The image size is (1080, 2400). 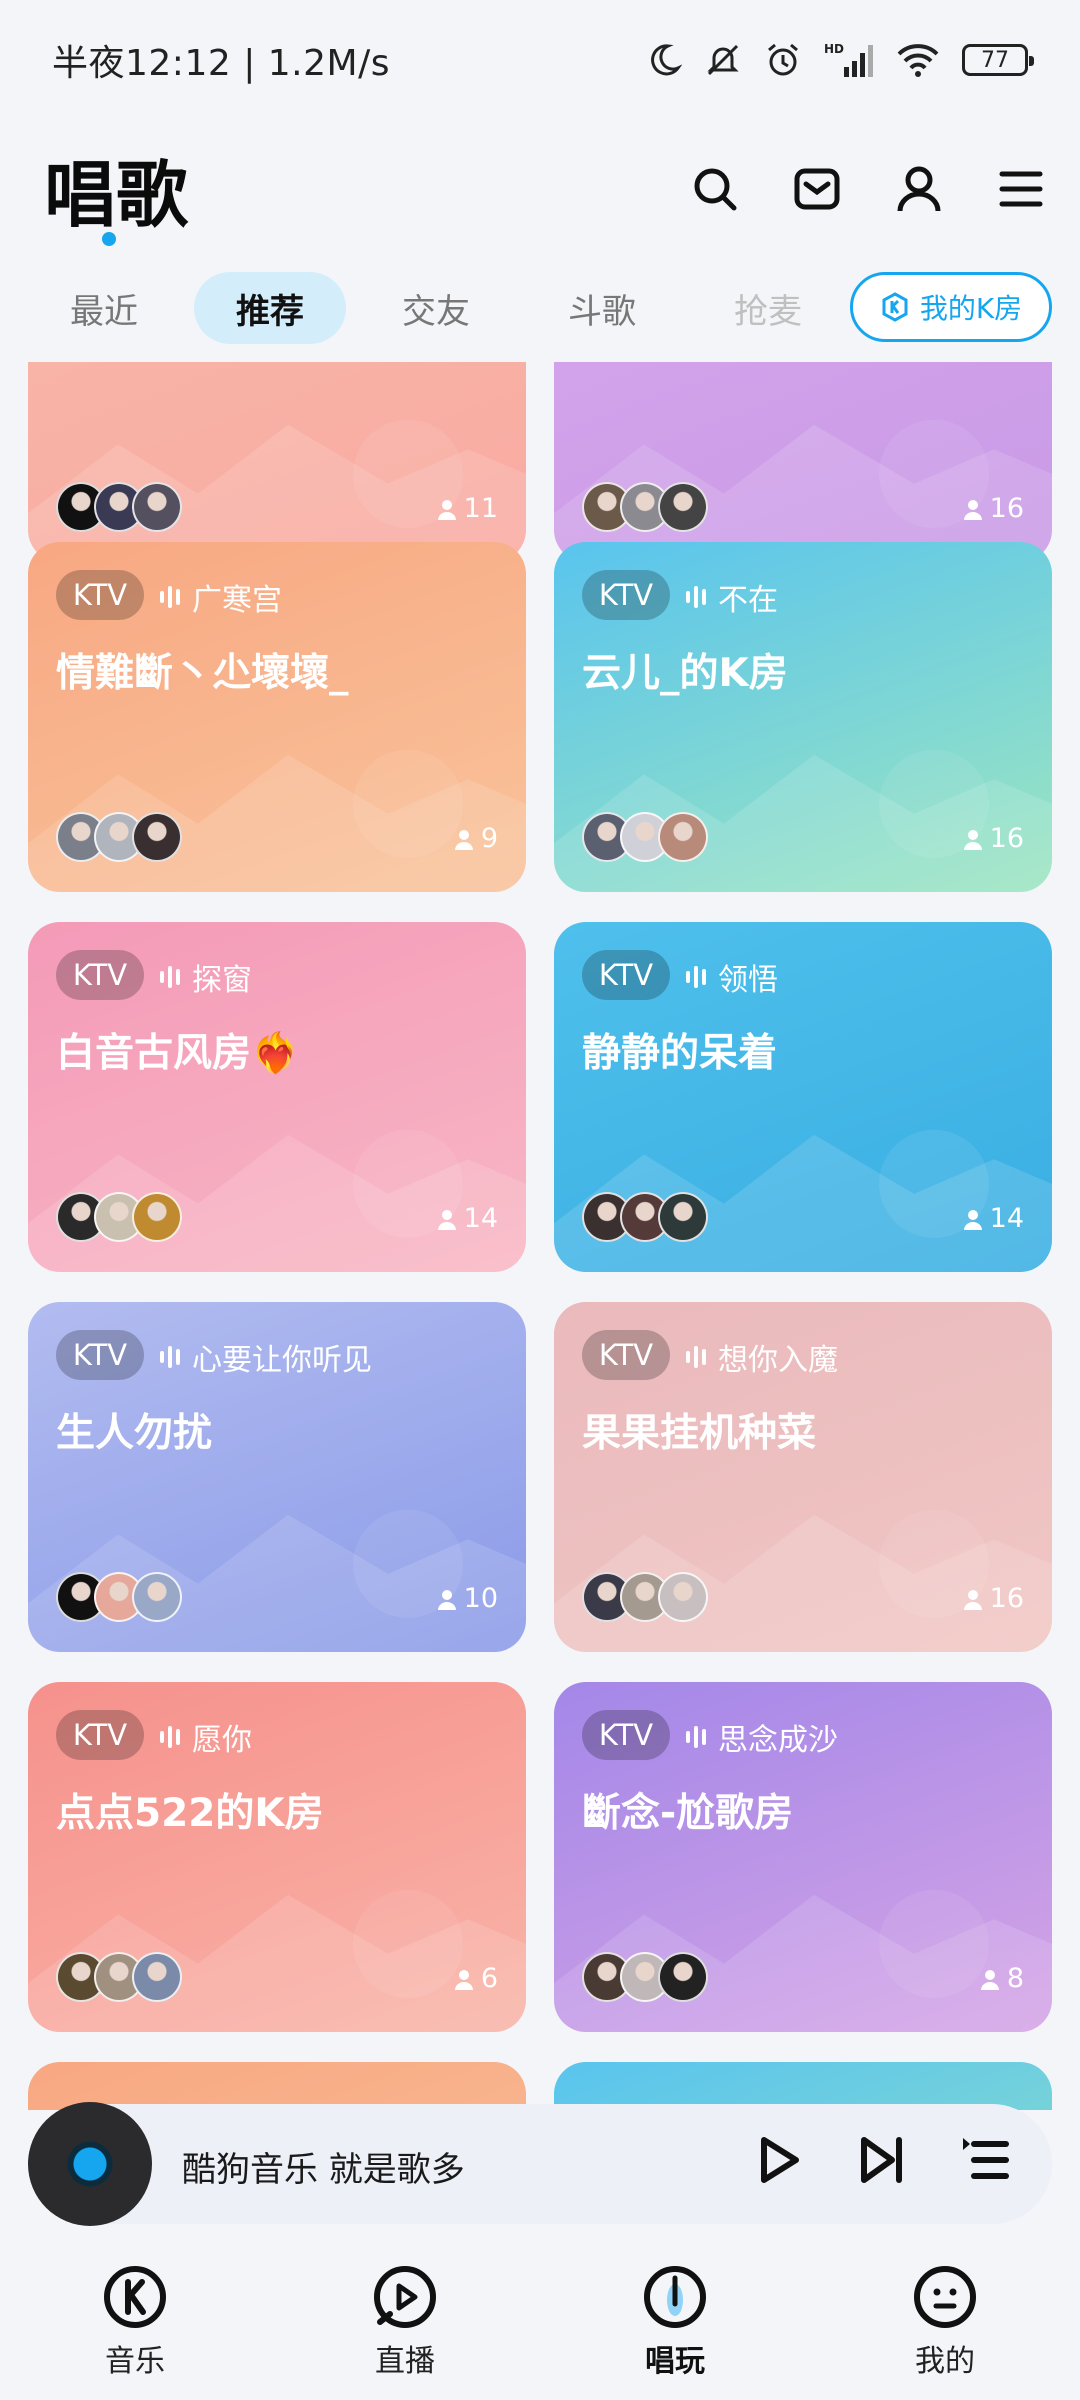 What do you see at coordinates (540, 2320) in the screenshot?
I see `bottom-nav: 音乐 直播 唱玩 我的` at bounding box center [540, 2320].